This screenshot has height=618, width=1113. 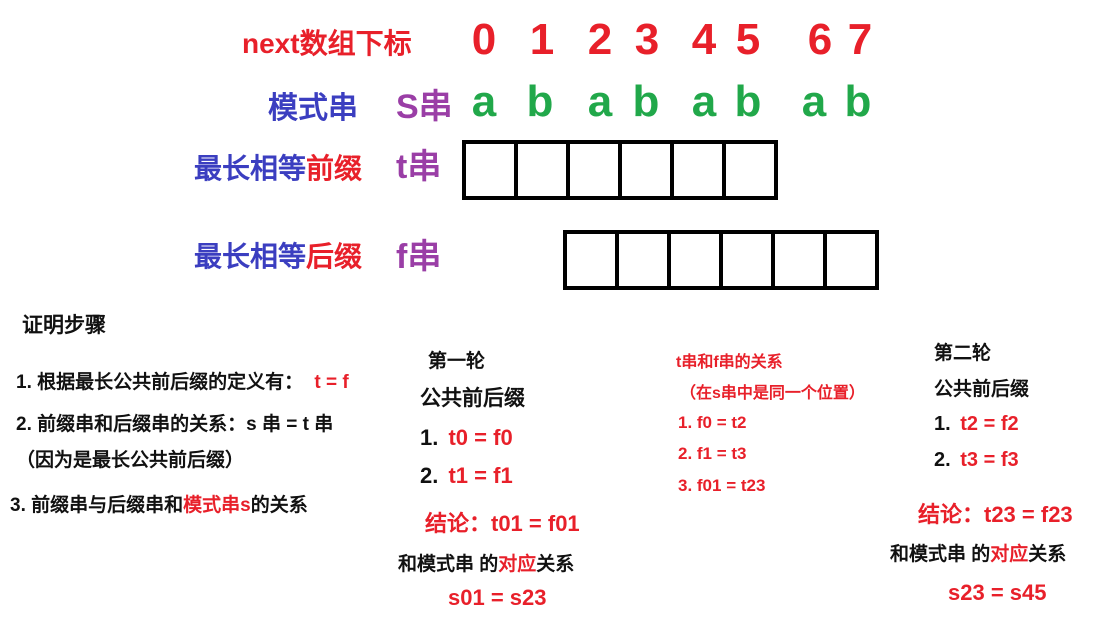 What do you see at coordinates (989, 424) in the screenshot?
I see `round2-line-1-value: t2 = f2` at bounding box center [989, 424].